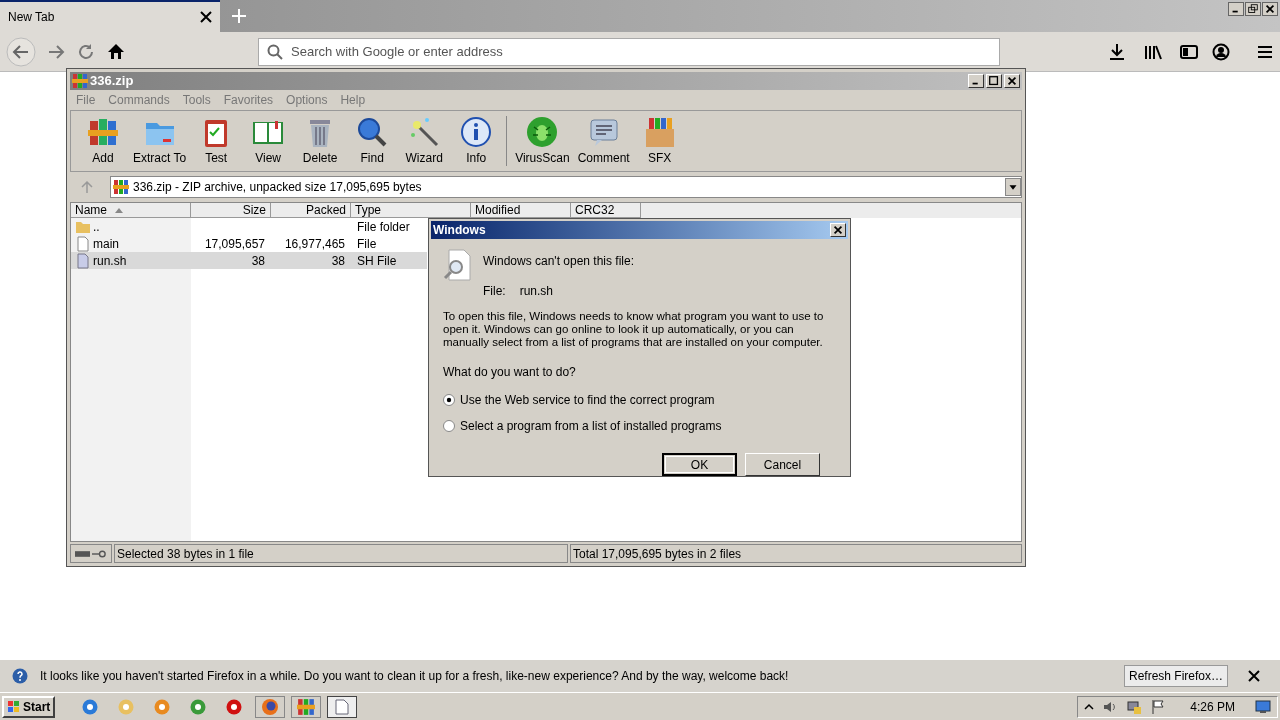 The image size is (1280, 720). I want to click on column-header: Packed, so click(311, 210).